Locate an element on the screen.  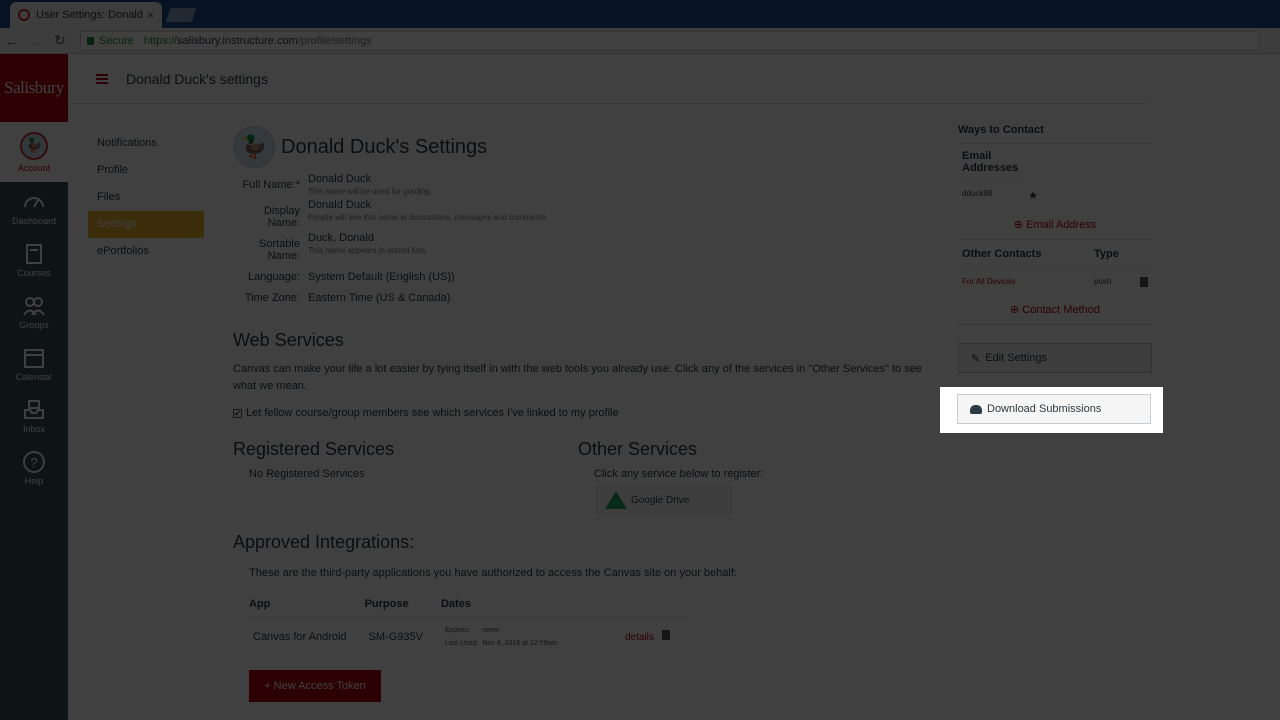
groups-icon is located at coordinates (34, 306).